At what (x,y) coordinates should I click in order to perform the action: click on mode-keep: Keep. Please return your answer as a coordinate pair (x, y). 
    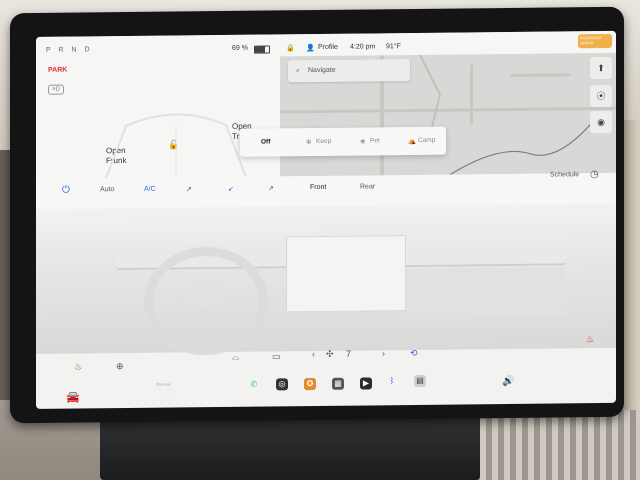
    Looking at the image, I should click on (323, 141).